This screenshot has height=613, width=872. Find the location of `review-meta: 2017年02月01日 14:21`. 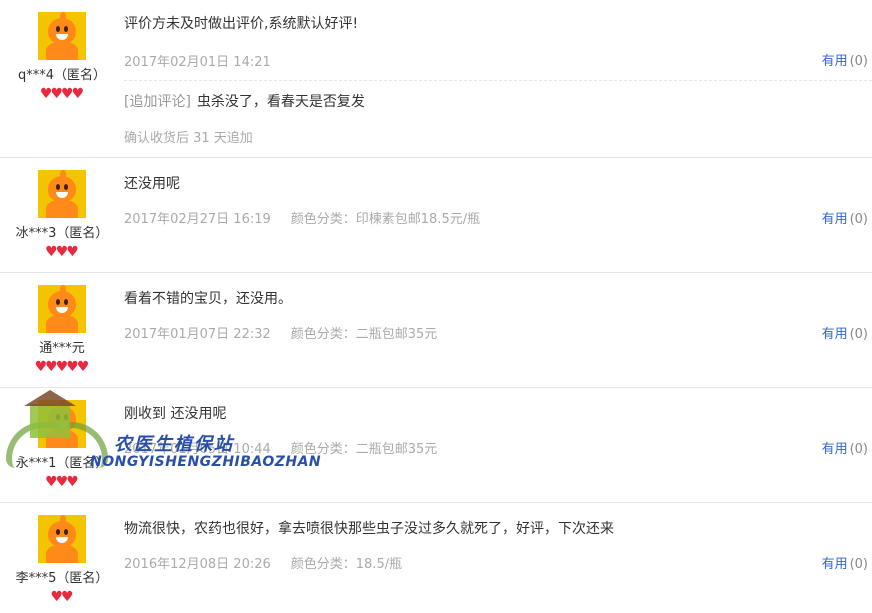

review-meta: 2017年02月01日 14:21 is located at coordinates (197, 60).